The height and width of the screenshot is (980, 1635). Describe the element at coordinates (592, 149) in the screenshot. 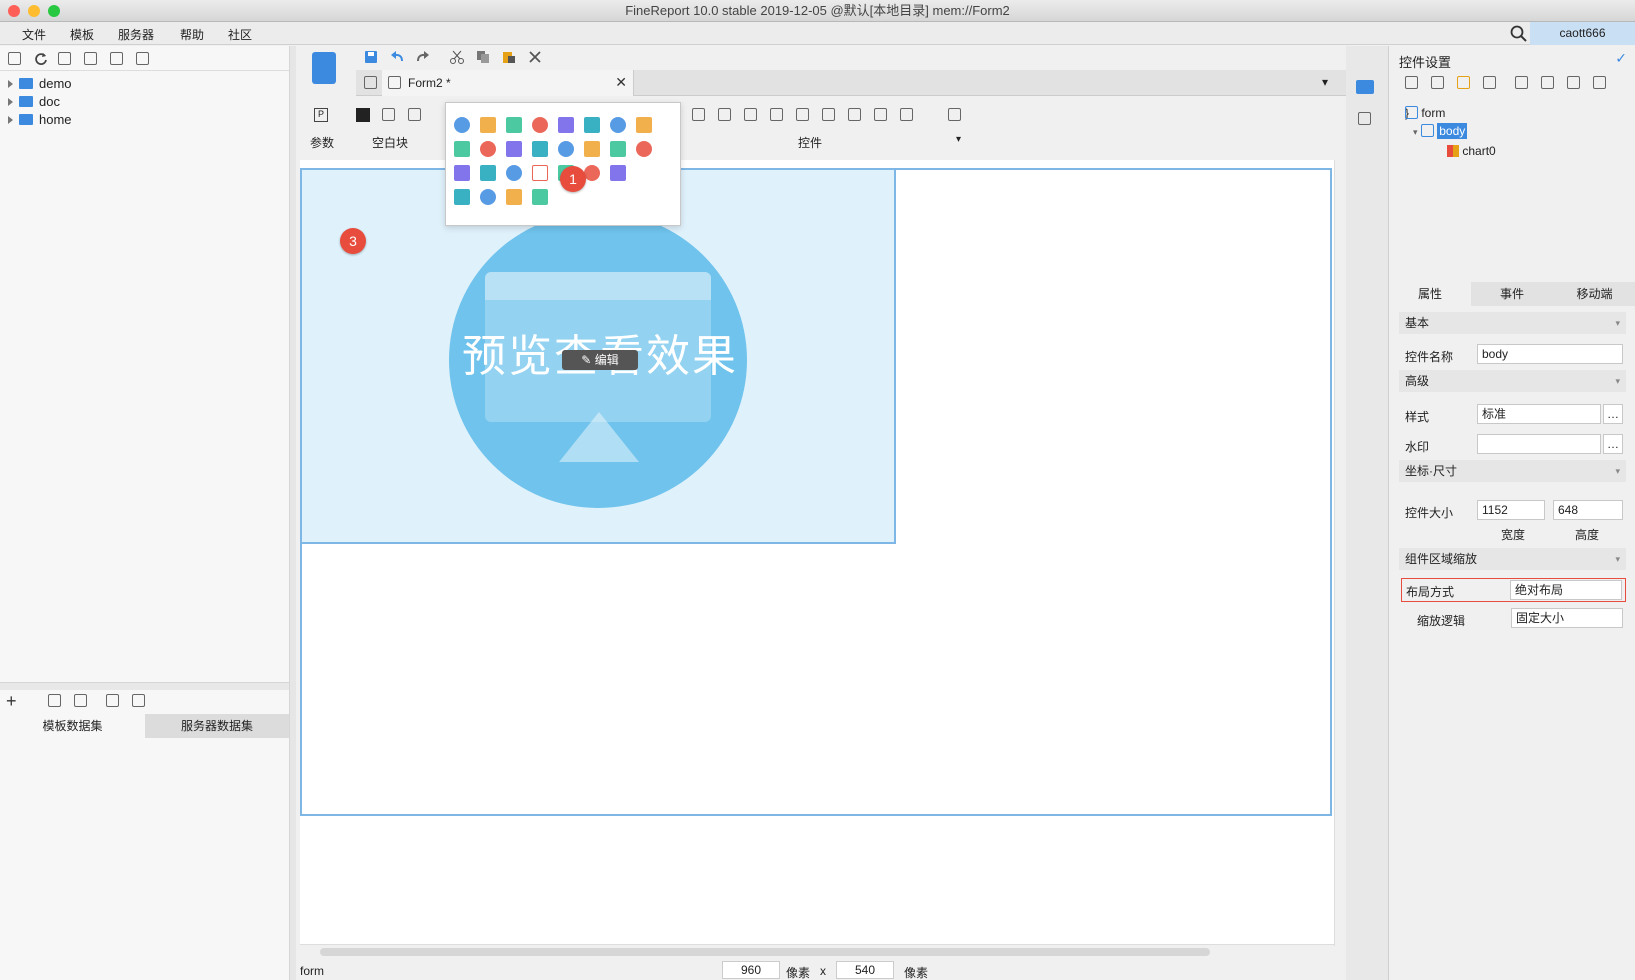

I see `treemap-chart-icon` at that location.